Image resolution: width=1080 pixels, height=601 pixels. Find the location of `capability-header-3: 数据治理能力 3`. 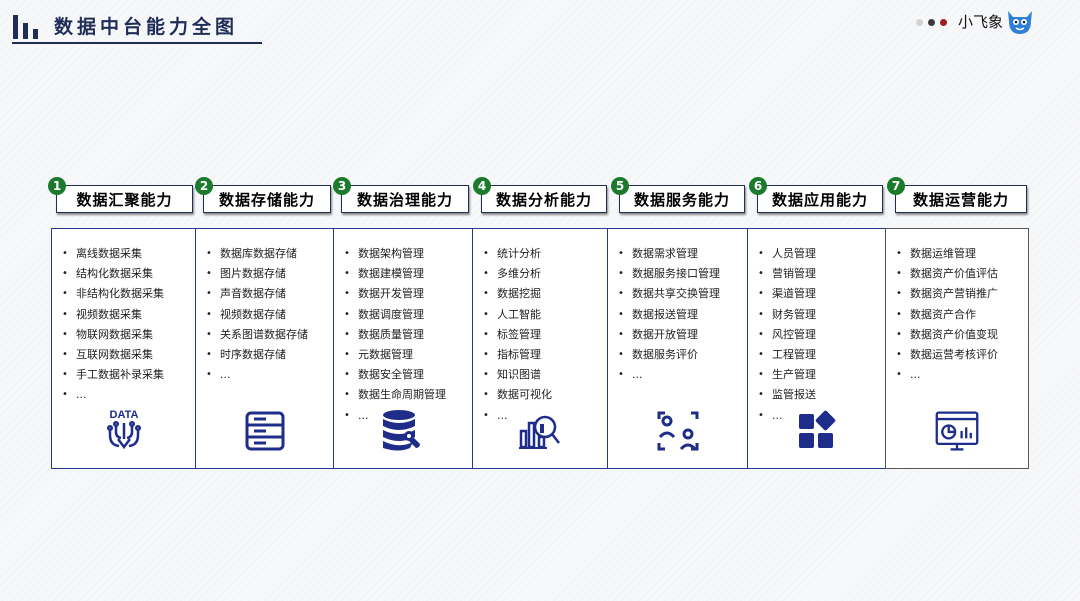

capability-header-3: 数据治理能力 3 is located at coordinates (401, 196).